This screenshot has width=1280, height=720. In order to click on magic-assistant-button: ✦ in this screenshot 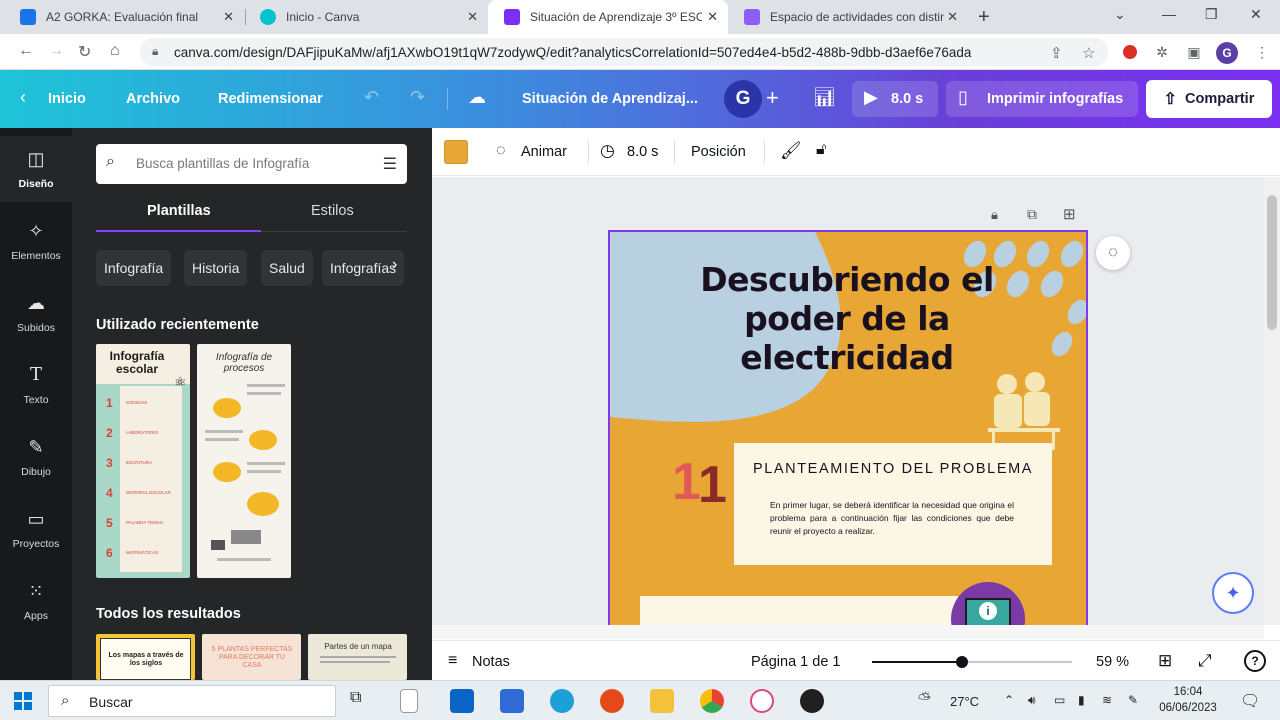, I will do `click(1233, 593)`.